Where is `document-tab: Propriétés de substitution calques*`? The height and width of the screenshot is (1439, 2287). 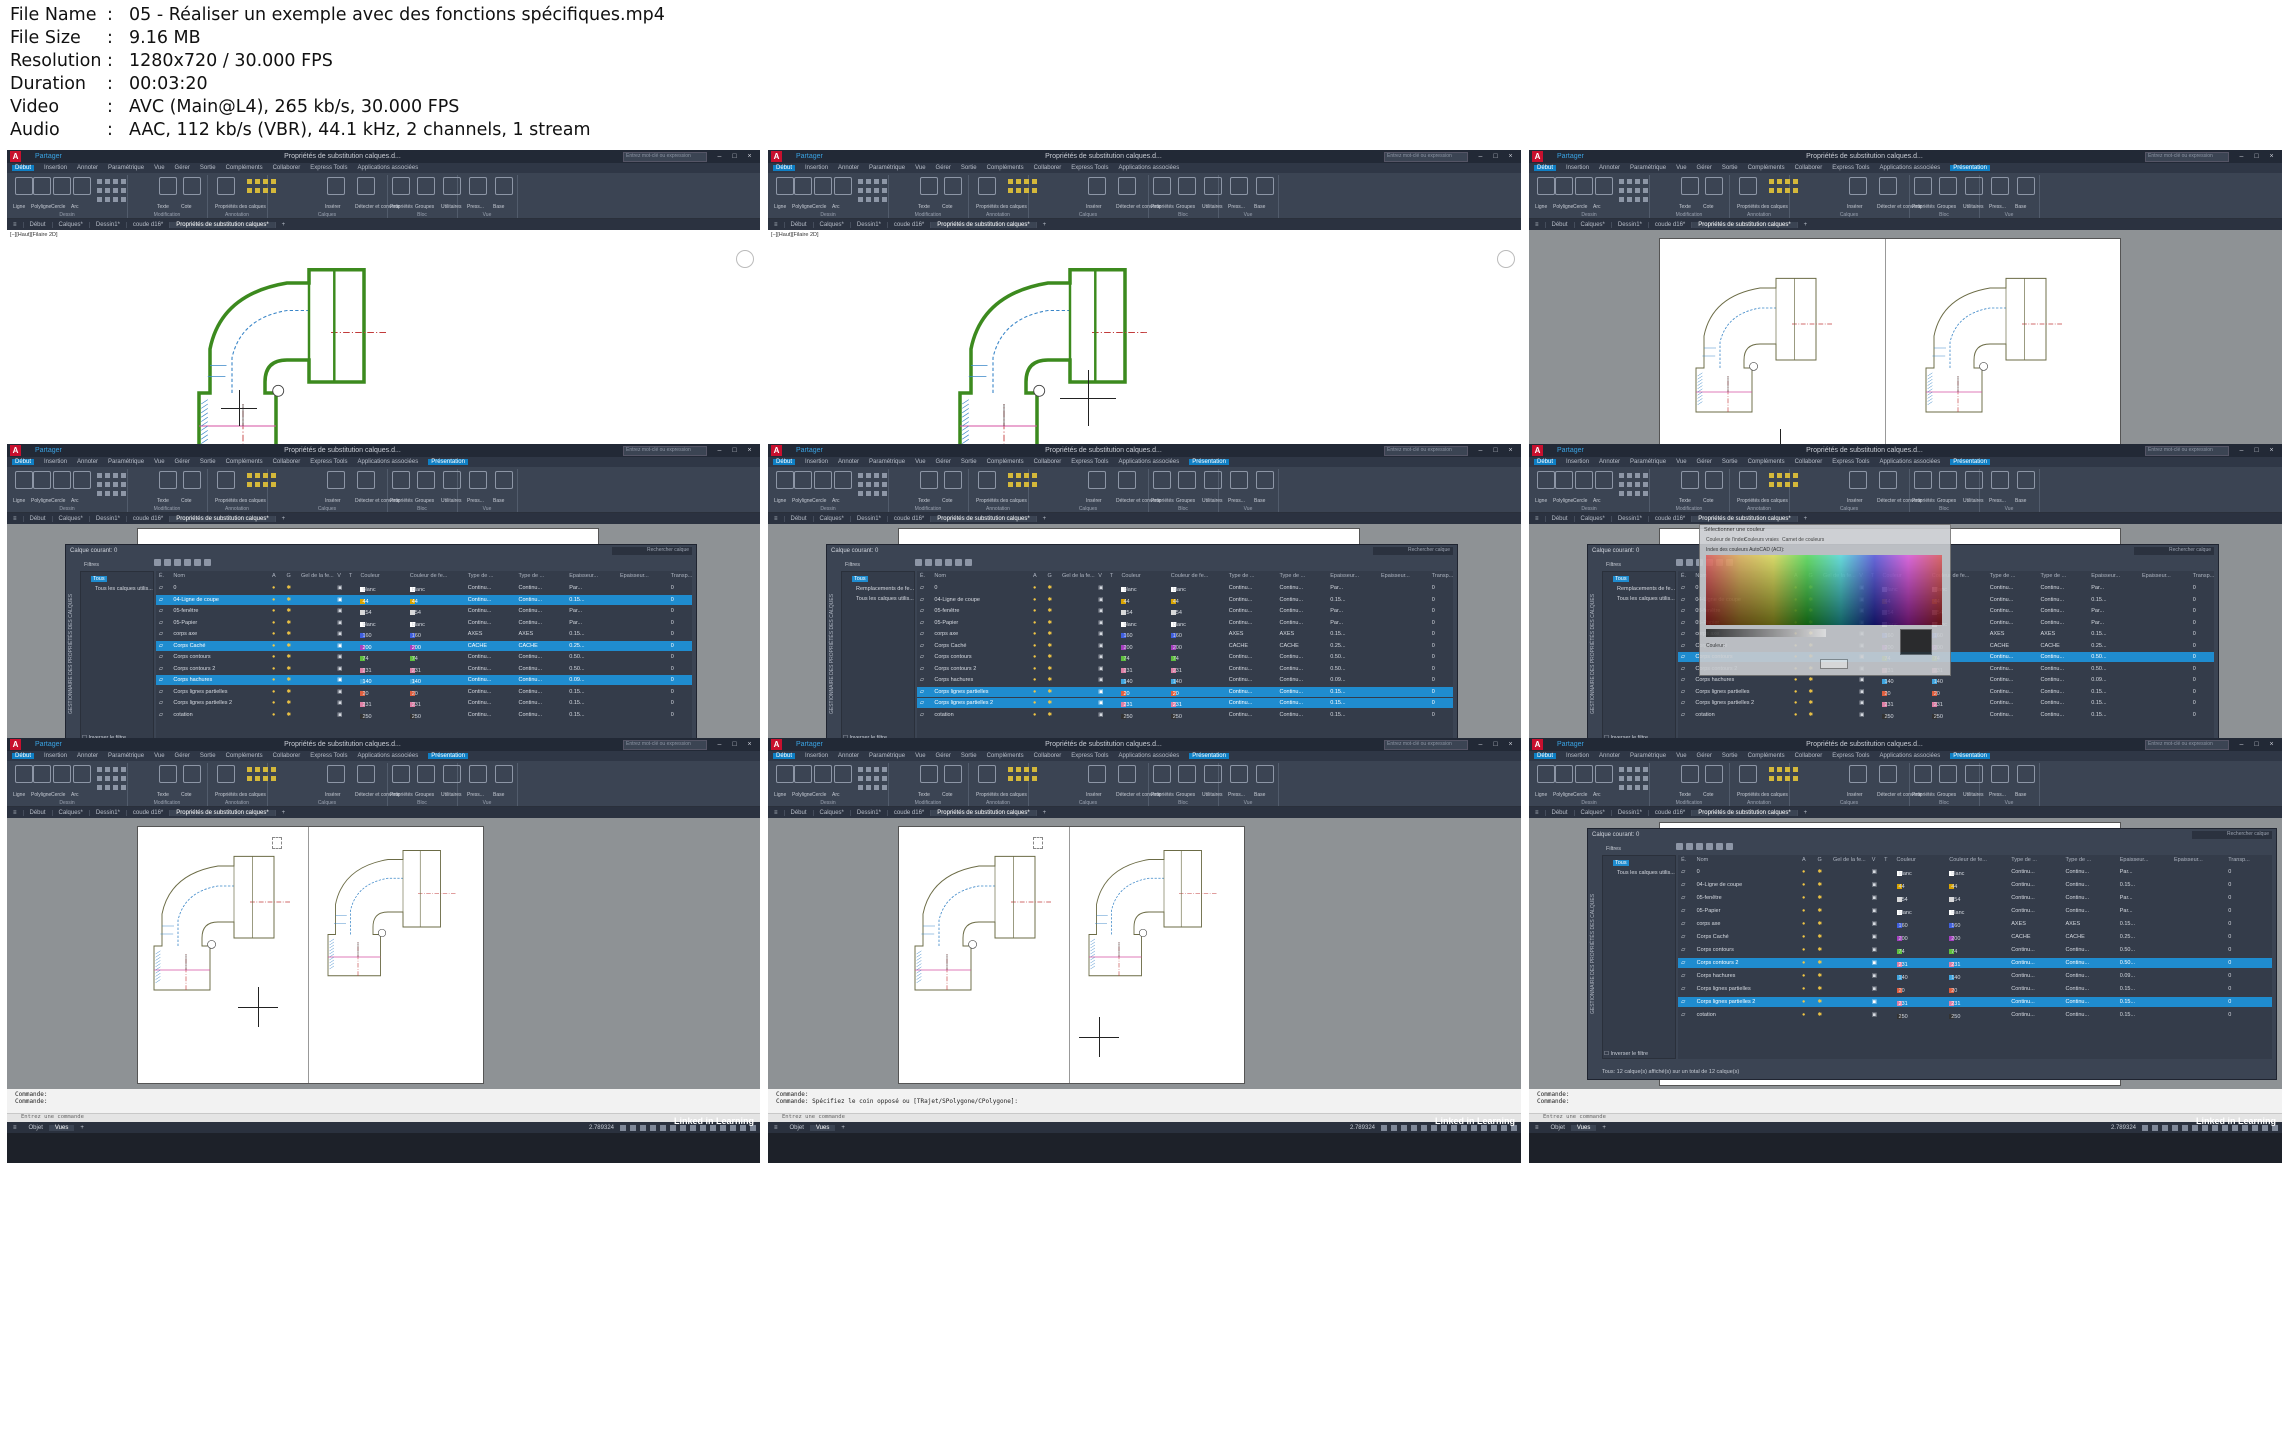
document-tab: Propriétés de substitution calques* is located at coordinates (223, 224).